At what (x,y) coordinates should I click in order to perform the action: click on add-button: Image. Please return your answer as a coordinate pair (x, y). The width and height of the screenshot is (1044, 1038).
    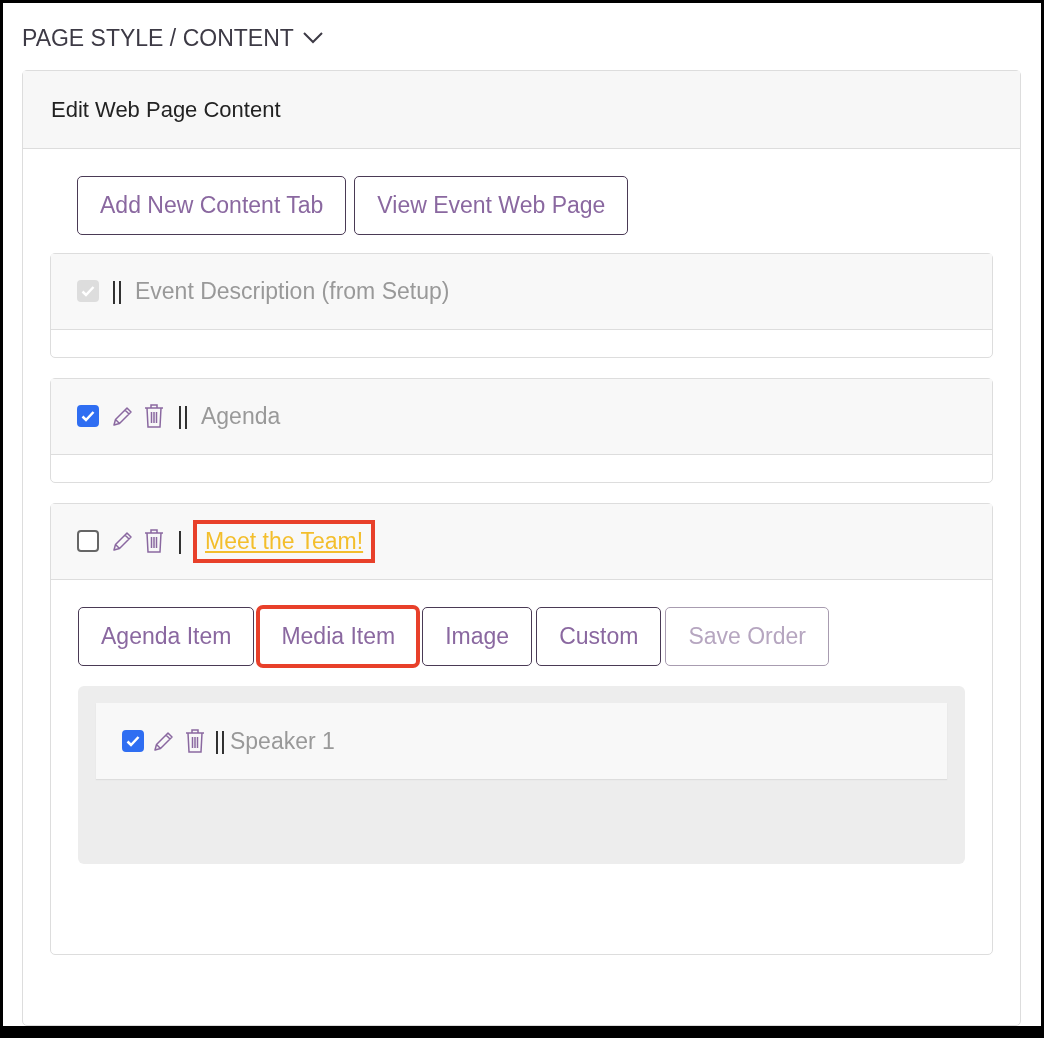
    Looking at the image, I should click on (477, 636).